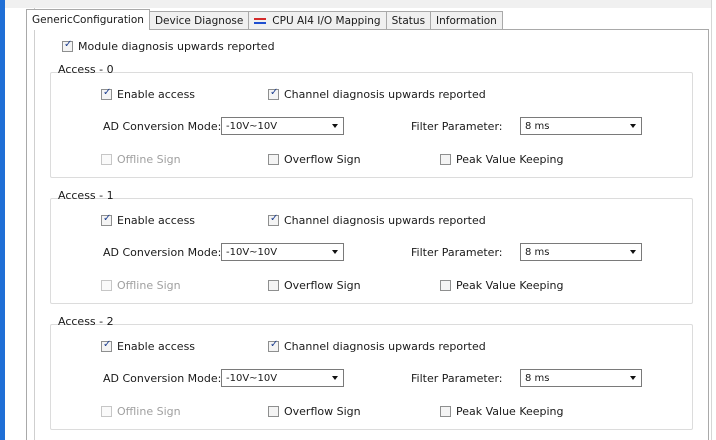 The height and width of the screenshot is (440, 716). I want to click on tab-label: GenericConfiguration, so click(88, 20).